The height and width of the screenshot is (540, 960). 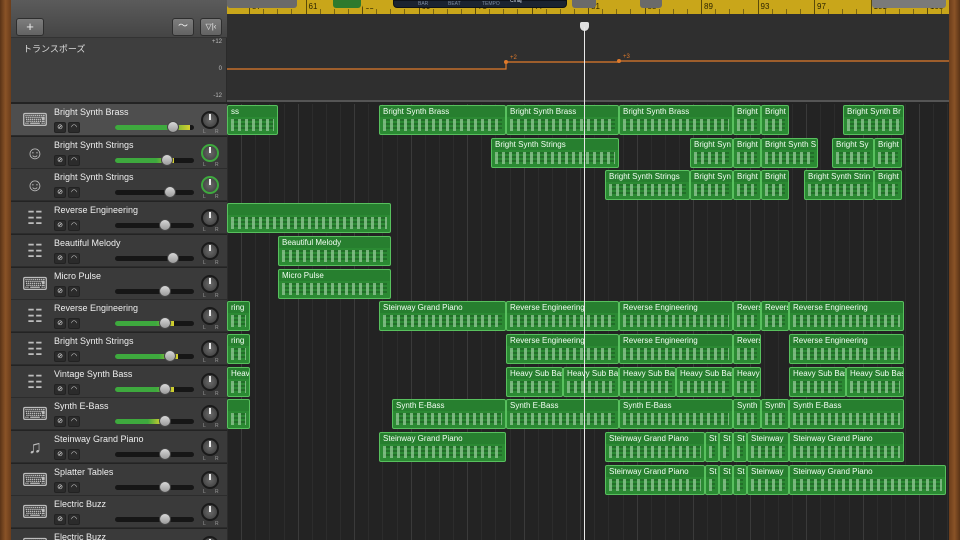 What do you see at coordinates (183, 27) in the screenshot?
I see `automation-button: 〜` at bounding box center [183, 27].